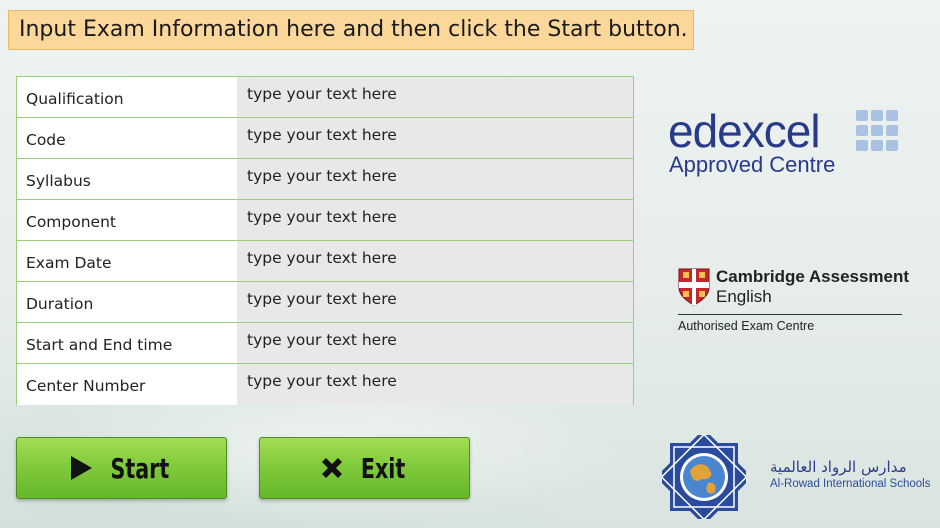  Describe the element at coordinates (127, 384) in the screenshot. I see `center-number-label: Center Number` at that location.